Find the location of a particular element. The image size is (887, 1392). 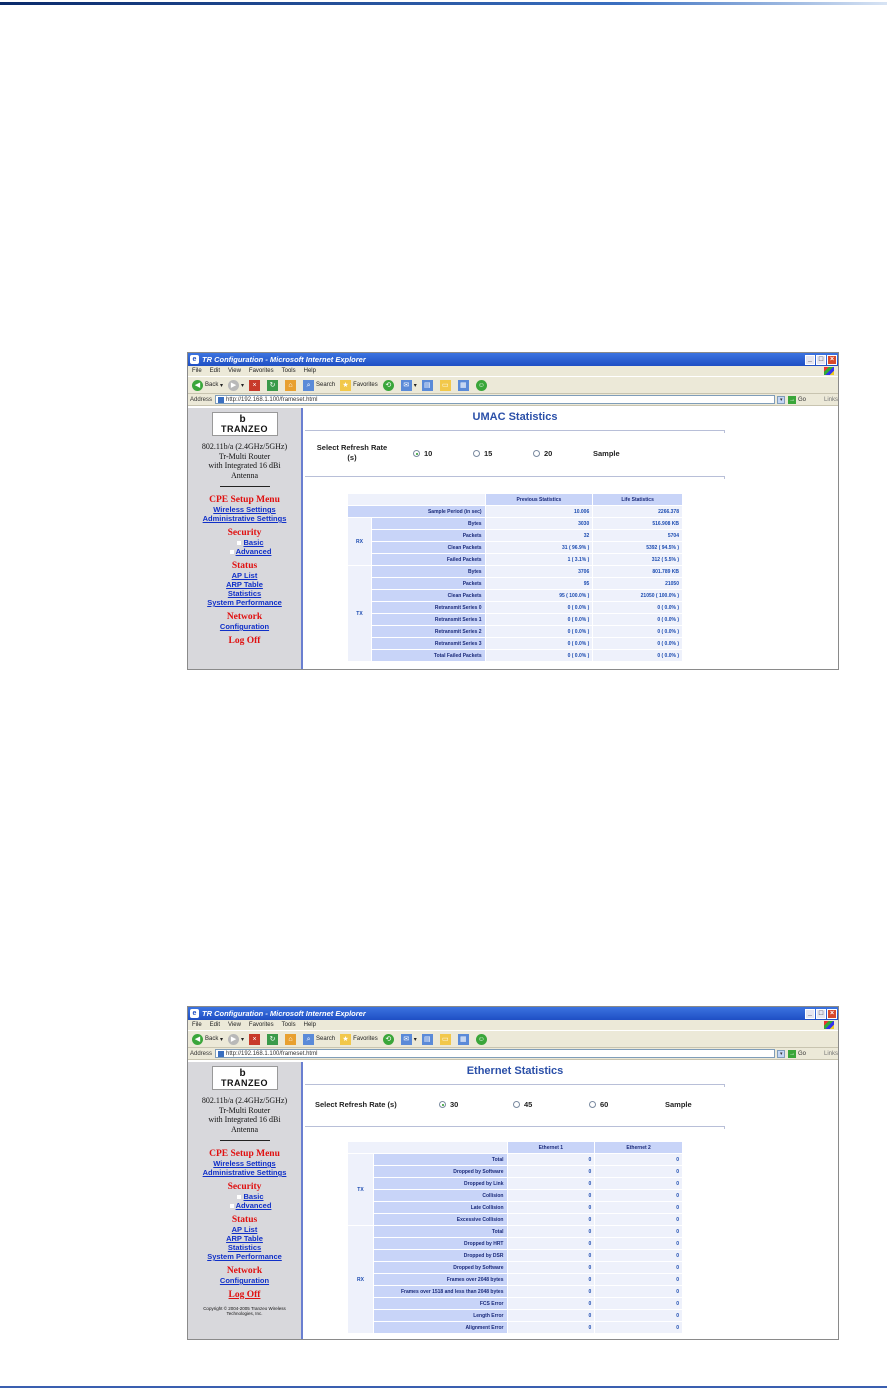

table-row: Late Collision 0 0 is located at coordinates (515, 1207).